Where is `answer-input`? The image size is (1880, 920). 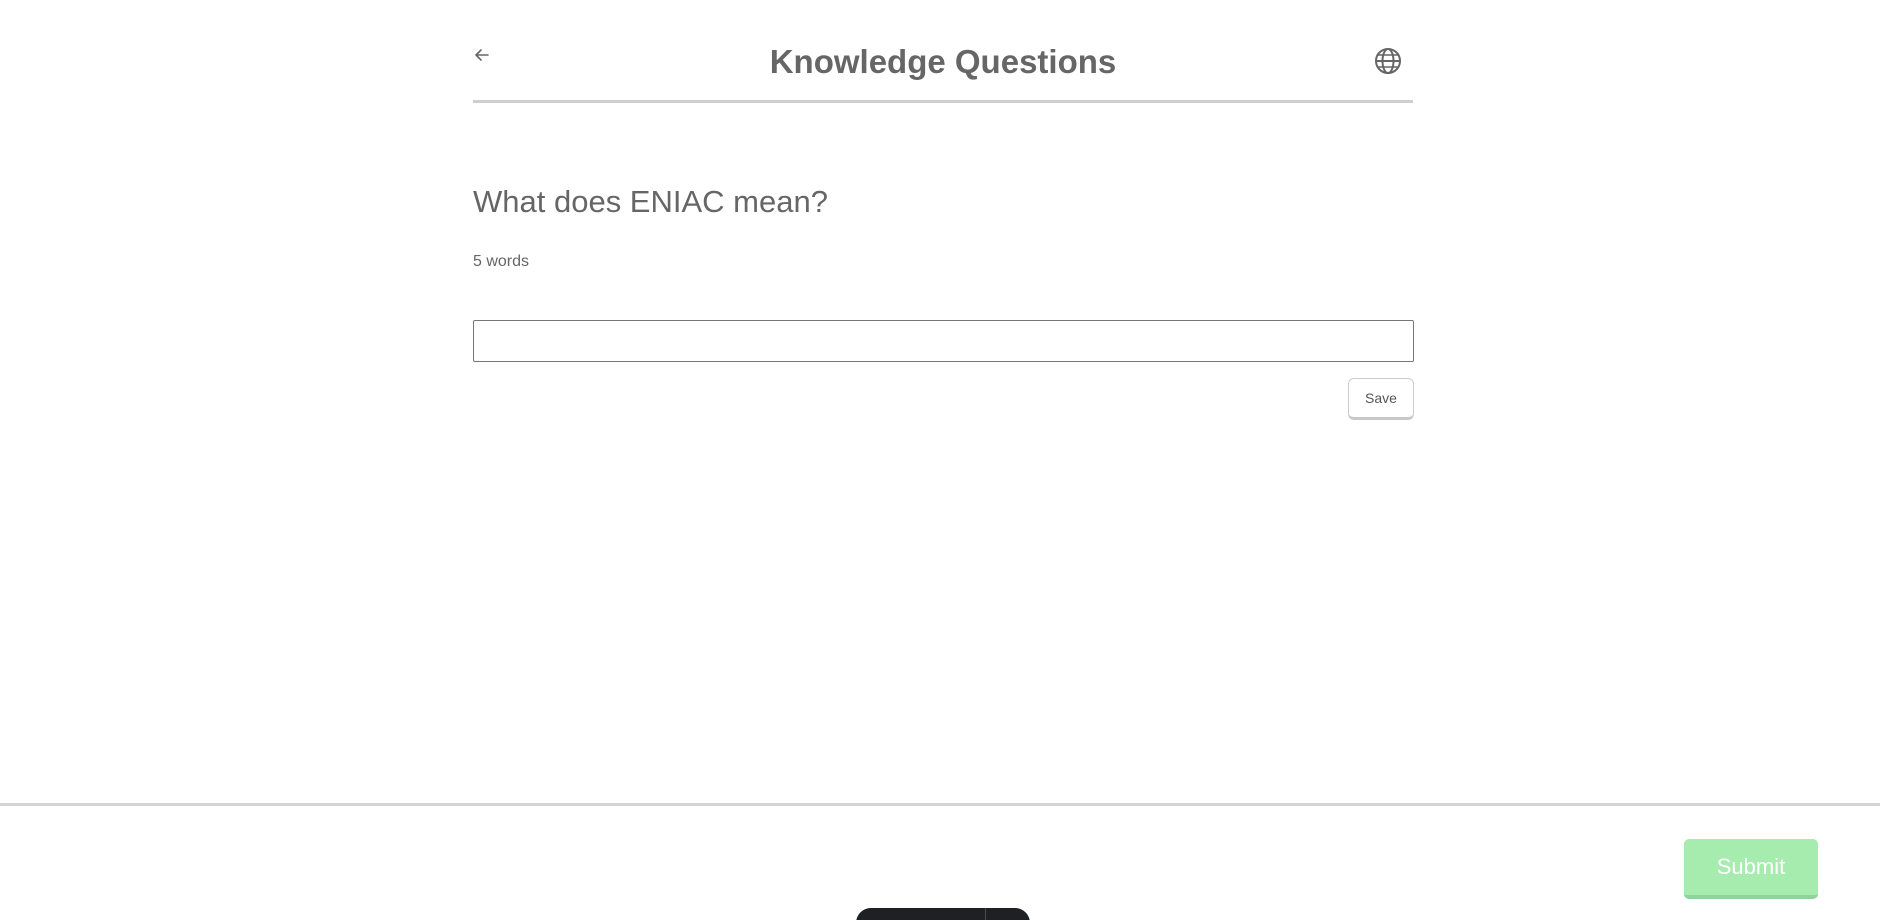
answer-input is located at coordinates (943, 341).